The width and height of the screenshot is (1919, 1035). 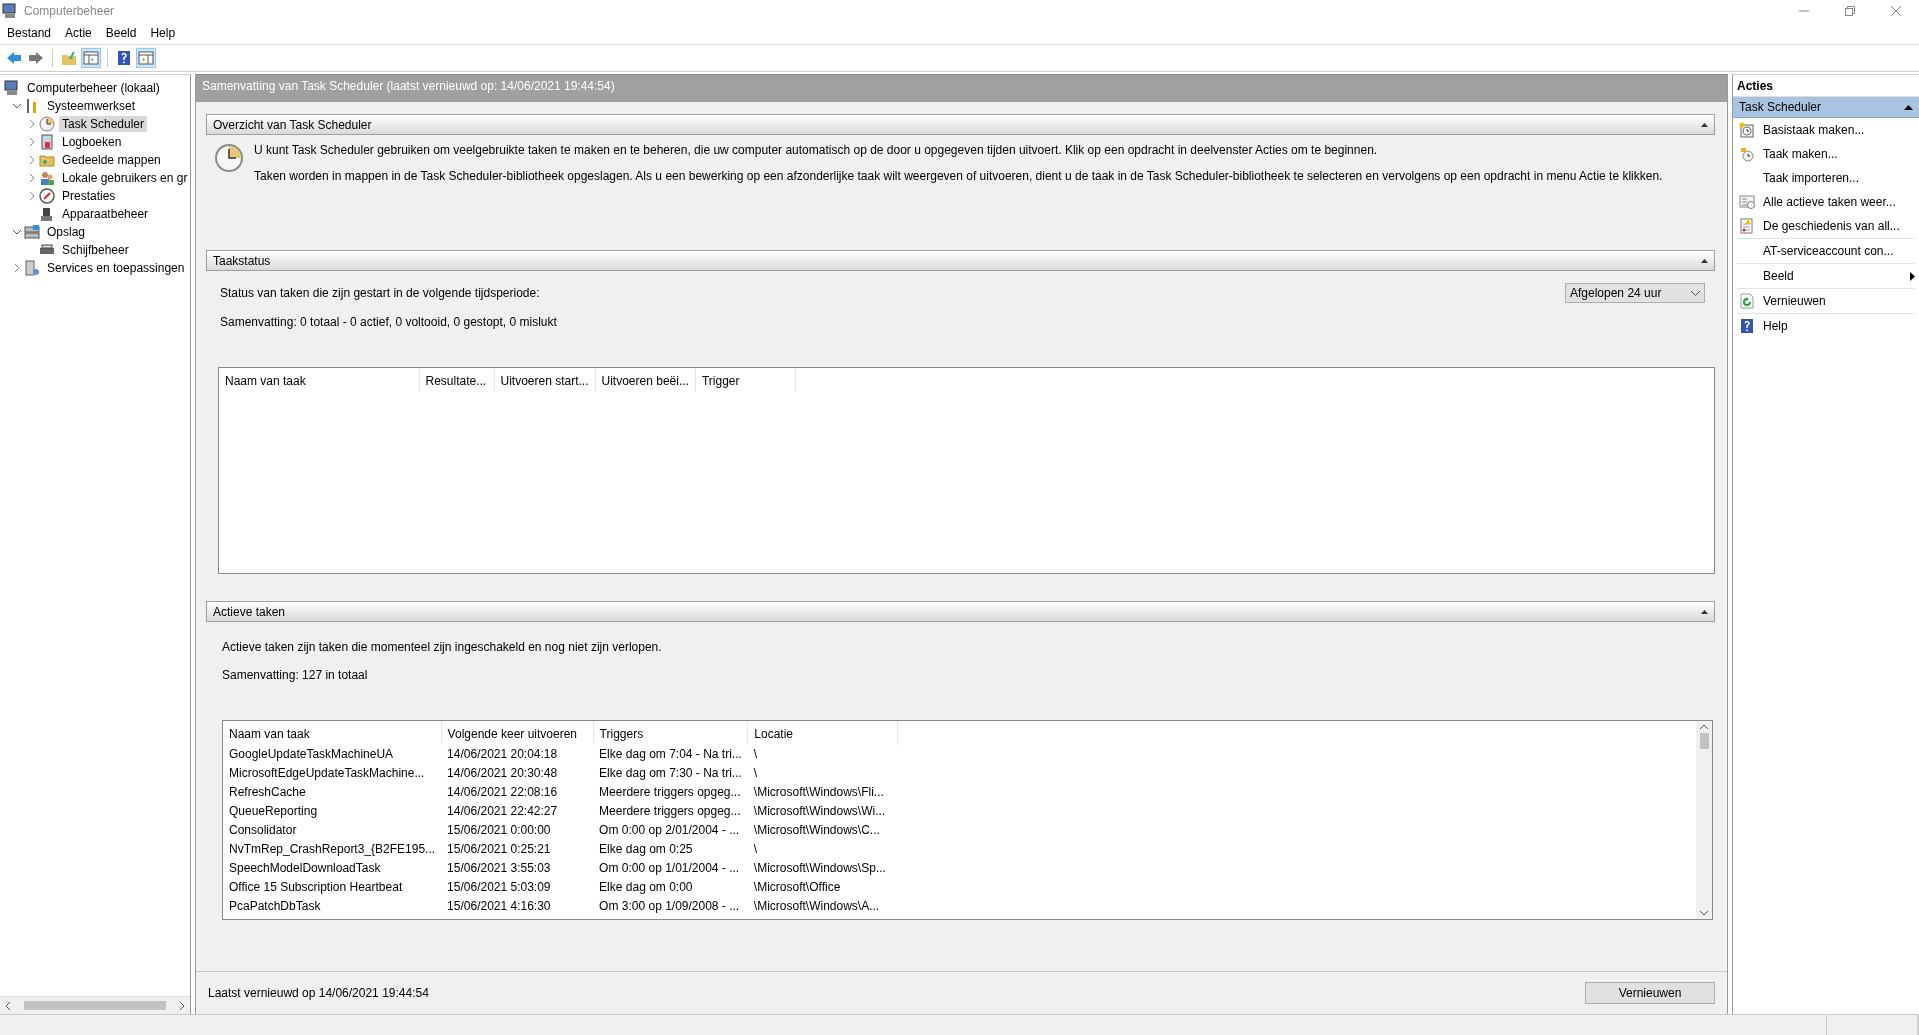 What do you see at coordinates (105, 214) in the screenshot?
I see `tree-item: Apparaatbeheer` at bounding box center [105, 214].